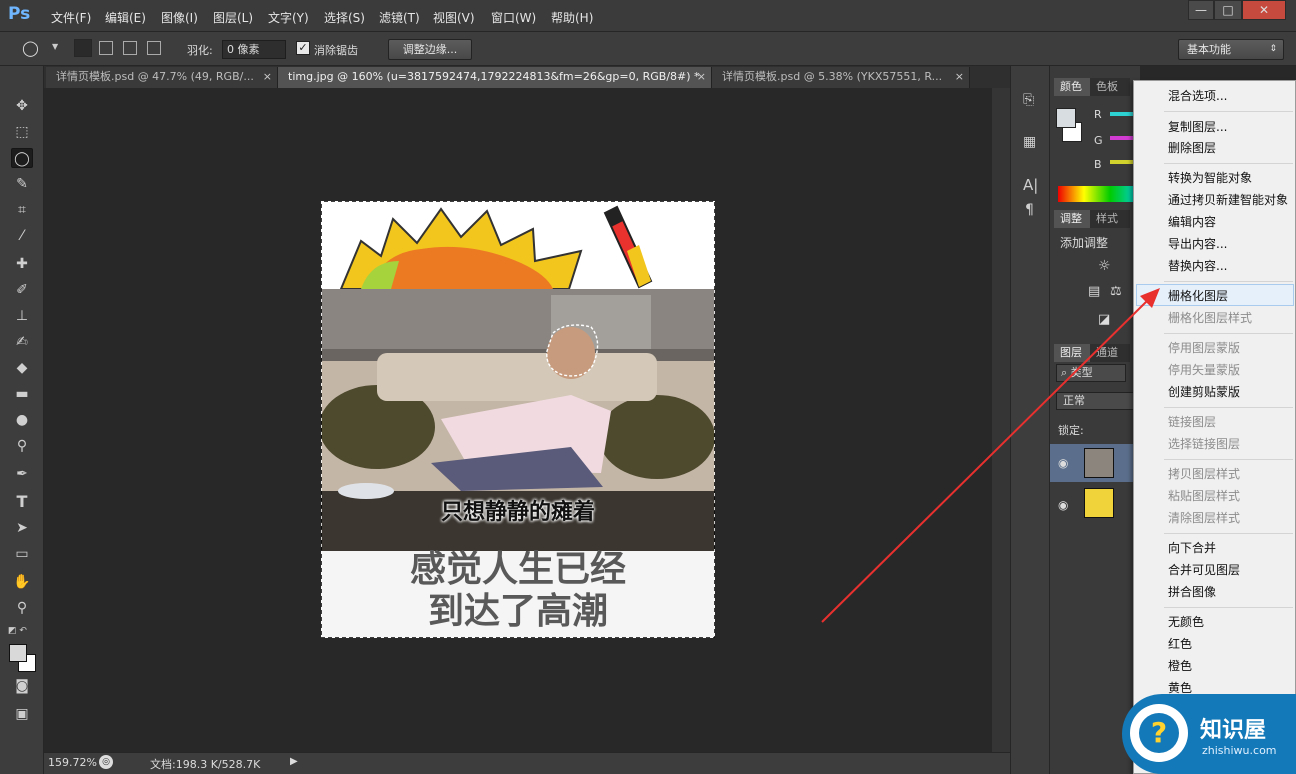 This screenshot has height=774, width=1296. Describe the element at coordinates (71, 17) in the screenshot. I see `menu-file: 文件(F)` at that location.